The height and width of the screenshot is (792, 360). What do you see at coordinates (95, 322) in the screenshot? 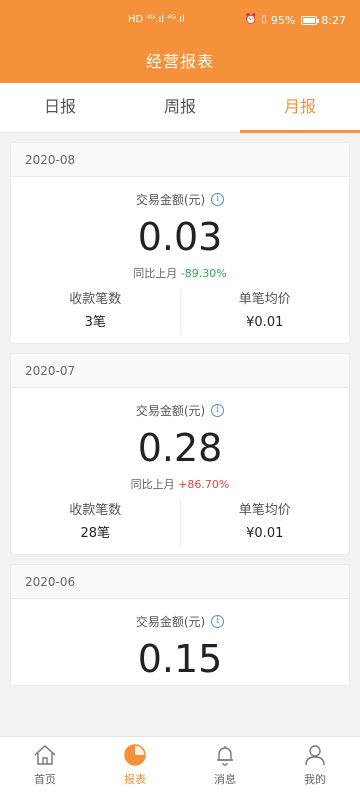
I see `stat-count-value: 3笔` at bounding box center [95, 322].